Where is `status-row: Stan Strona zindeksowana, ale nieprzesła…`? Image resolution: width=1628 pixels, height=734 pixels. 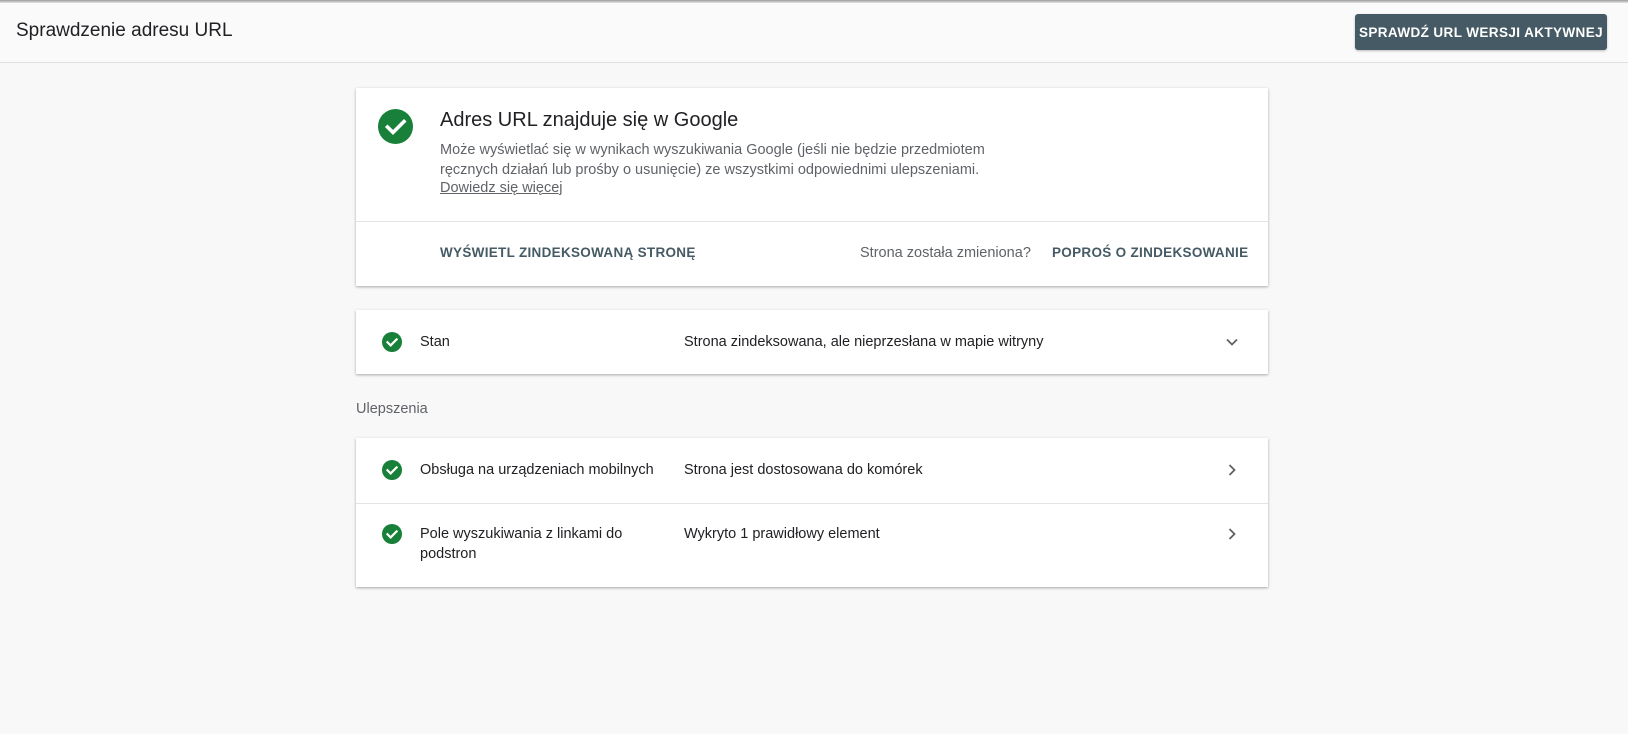 status-row: Stan Strona zindeksowana, ale nieprzesła… is located at coordinates (812, 342).